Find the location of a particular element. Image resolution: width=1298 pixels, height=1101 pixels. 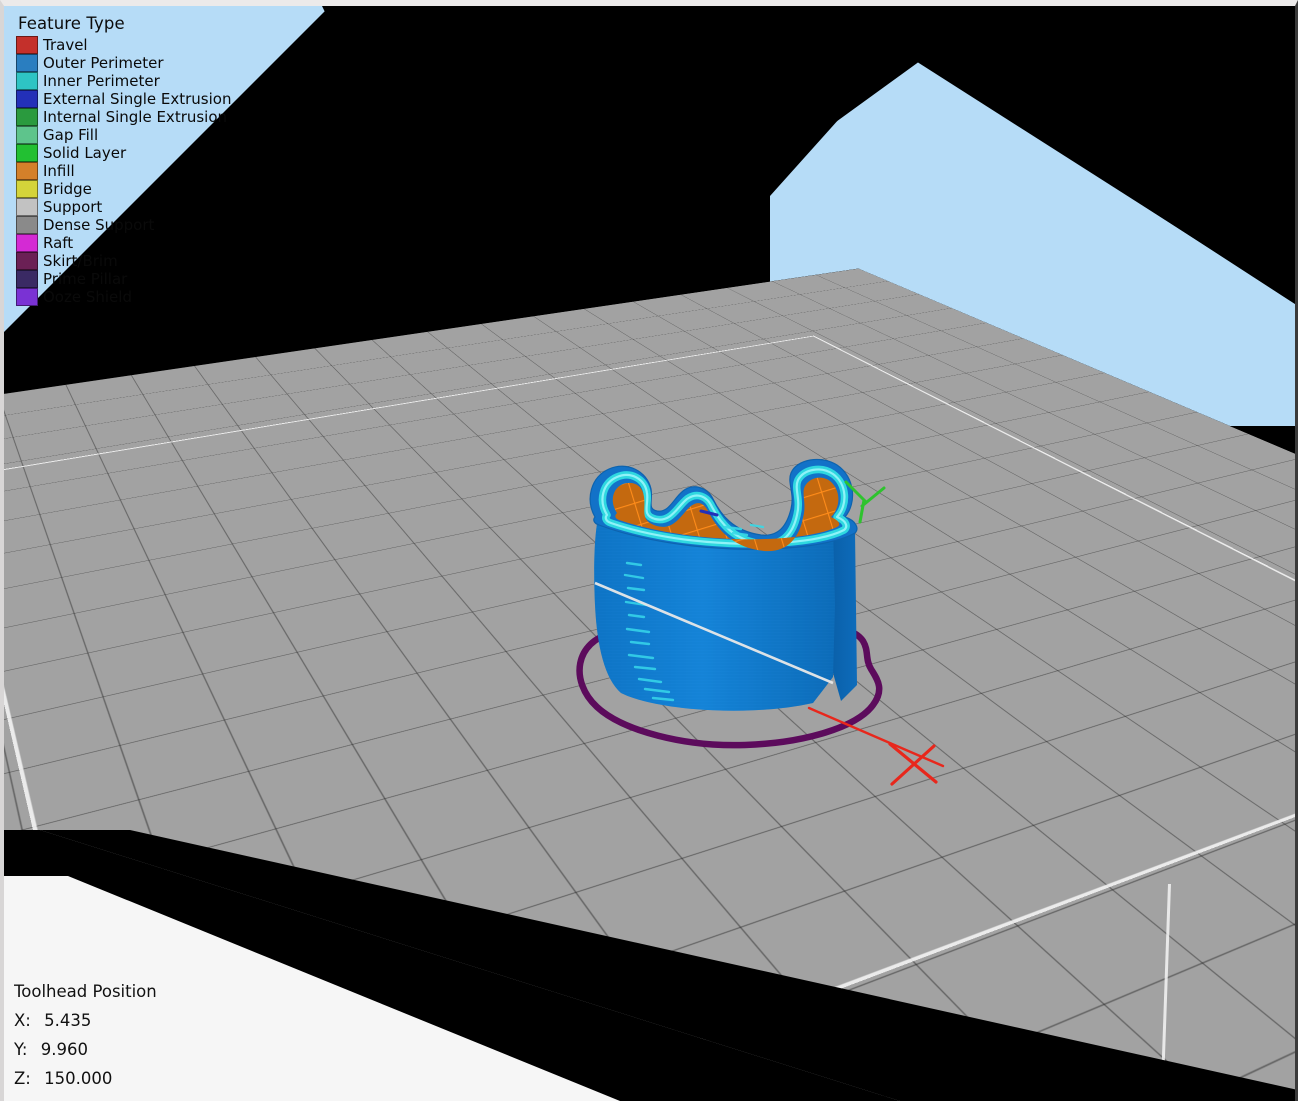

toolhead-z-value: 150.000 is located at coordinates (78, 1078).